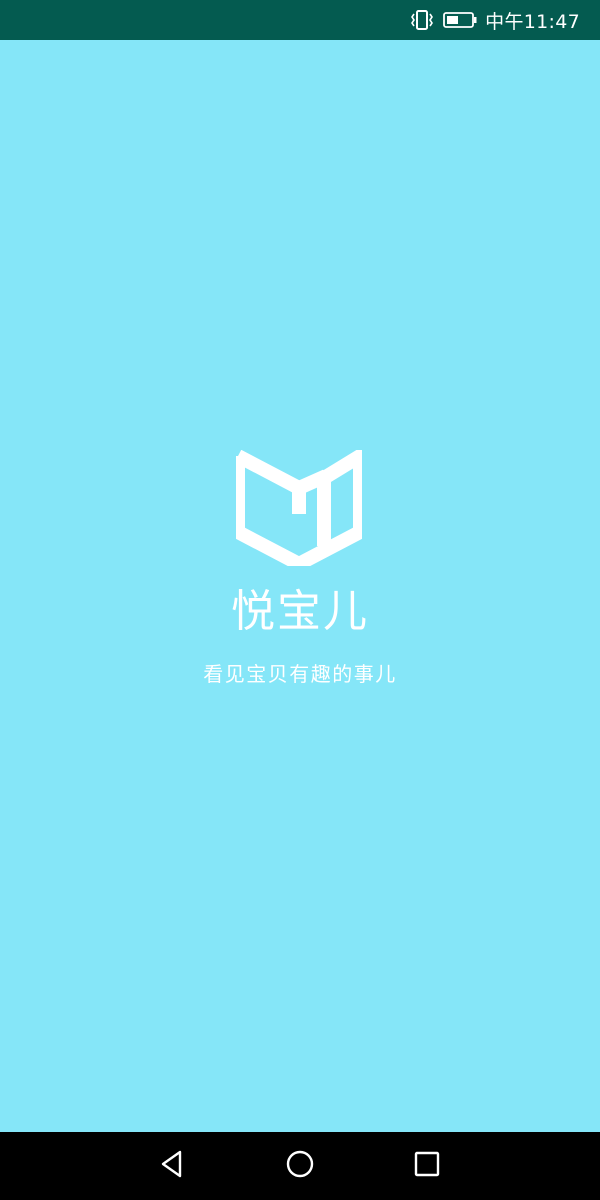  I want to click on tagline: 看见宝贝有趣的事儿, so click(300, 674).